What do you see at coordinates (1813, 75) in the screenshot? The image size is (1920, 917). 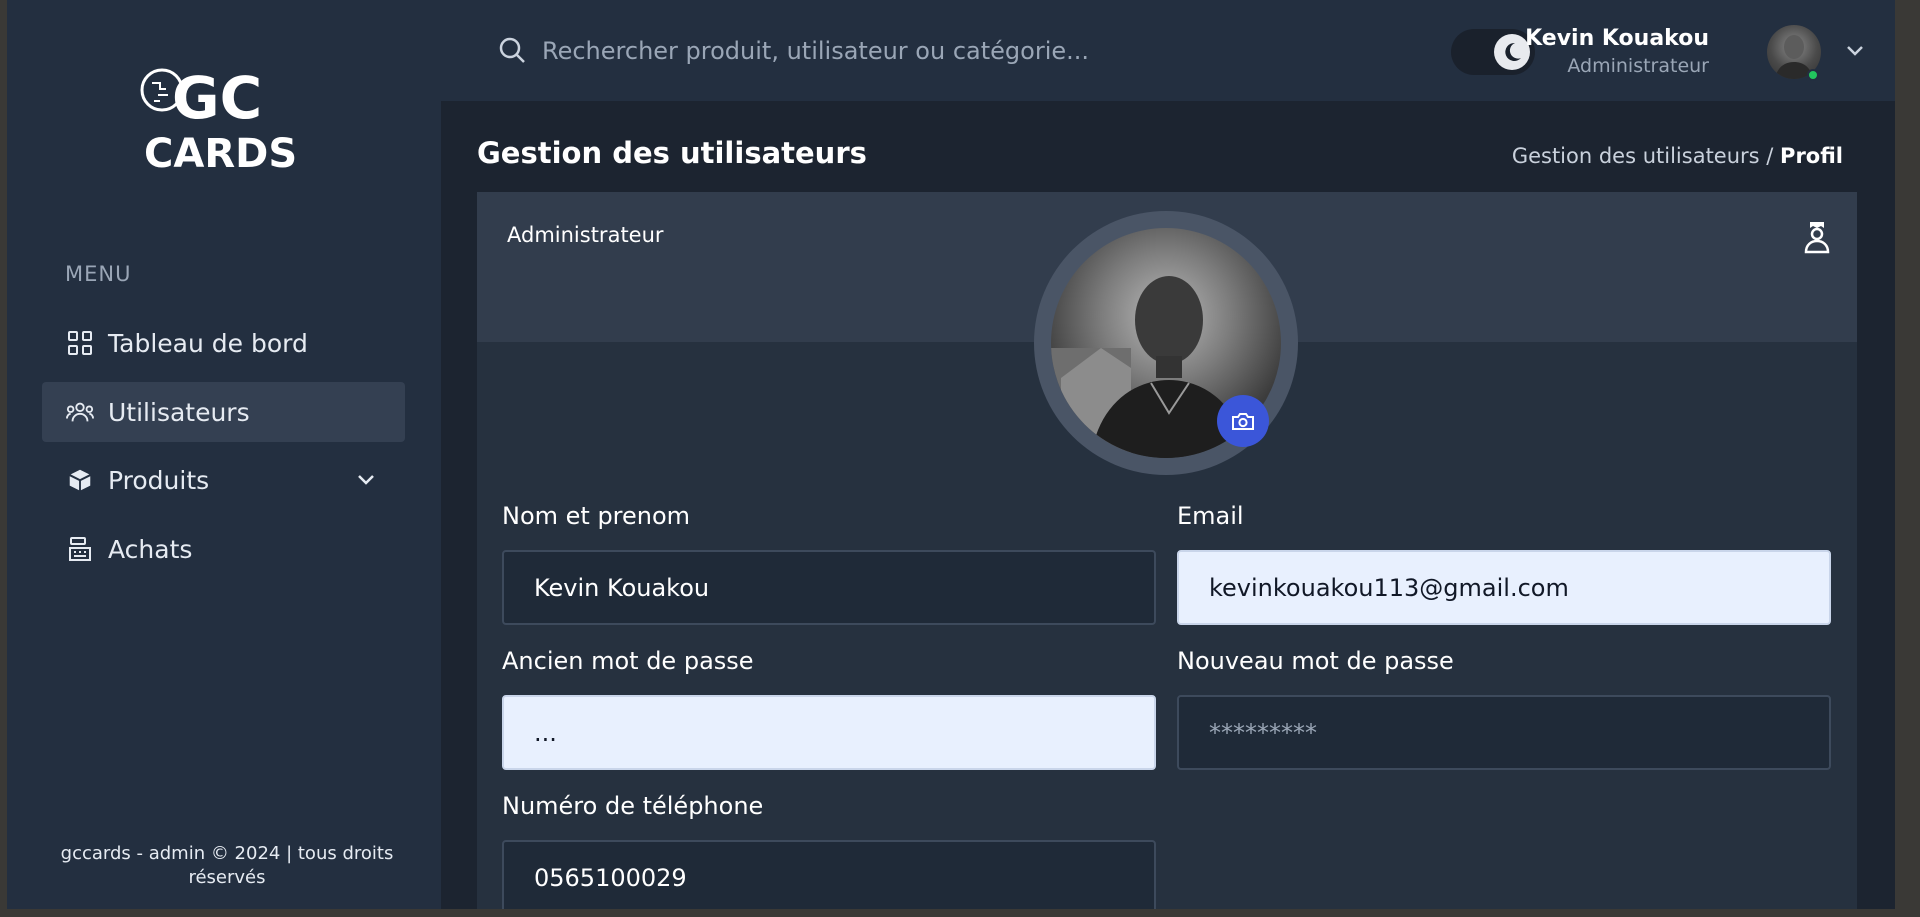 I see `online-status-dot` at bounding box center [1813, 75].